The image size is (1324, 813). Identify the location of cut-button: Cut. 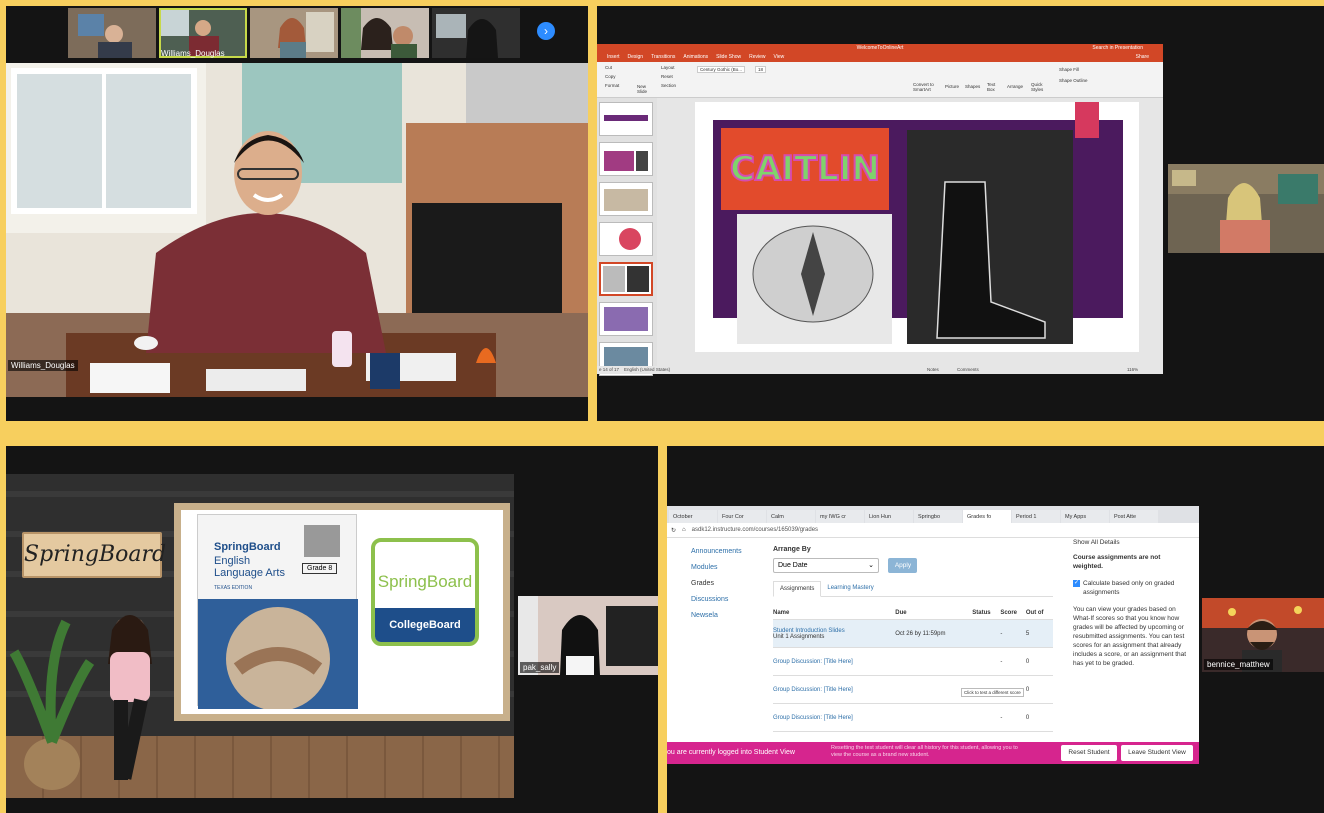
(608, 67).